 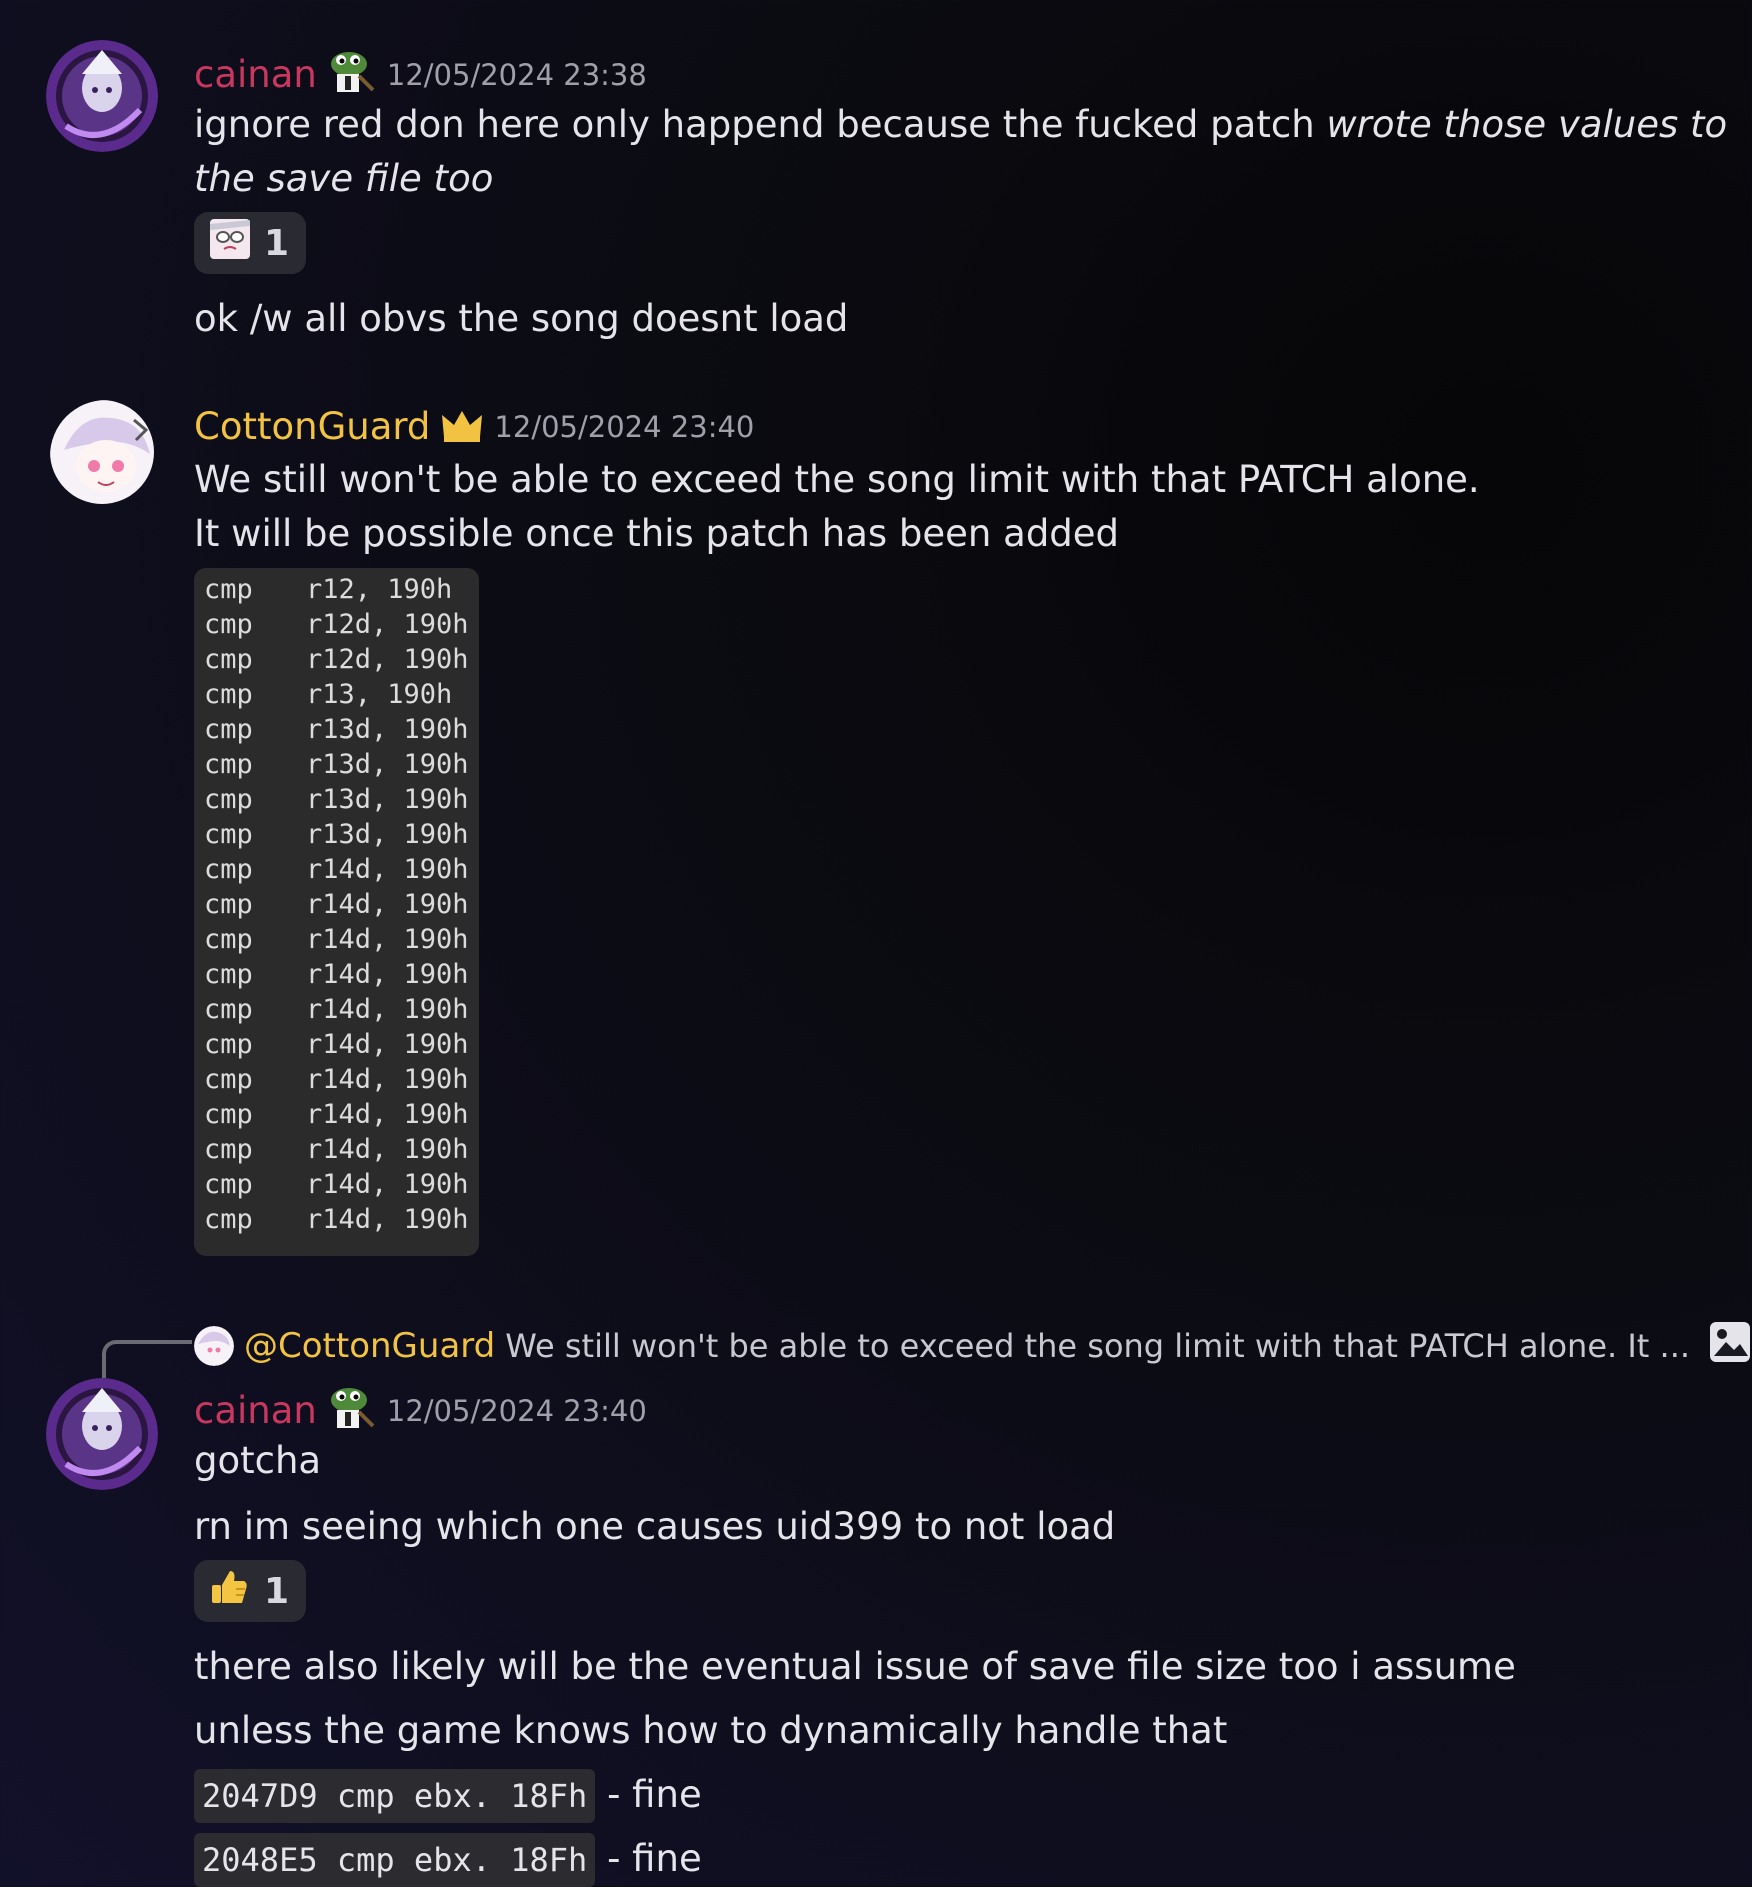 What do you see at coordinates (516, 75) in the screenshot?
I see `timestamp: 12/05/2024 23:38` at bounding box center [516, 75].